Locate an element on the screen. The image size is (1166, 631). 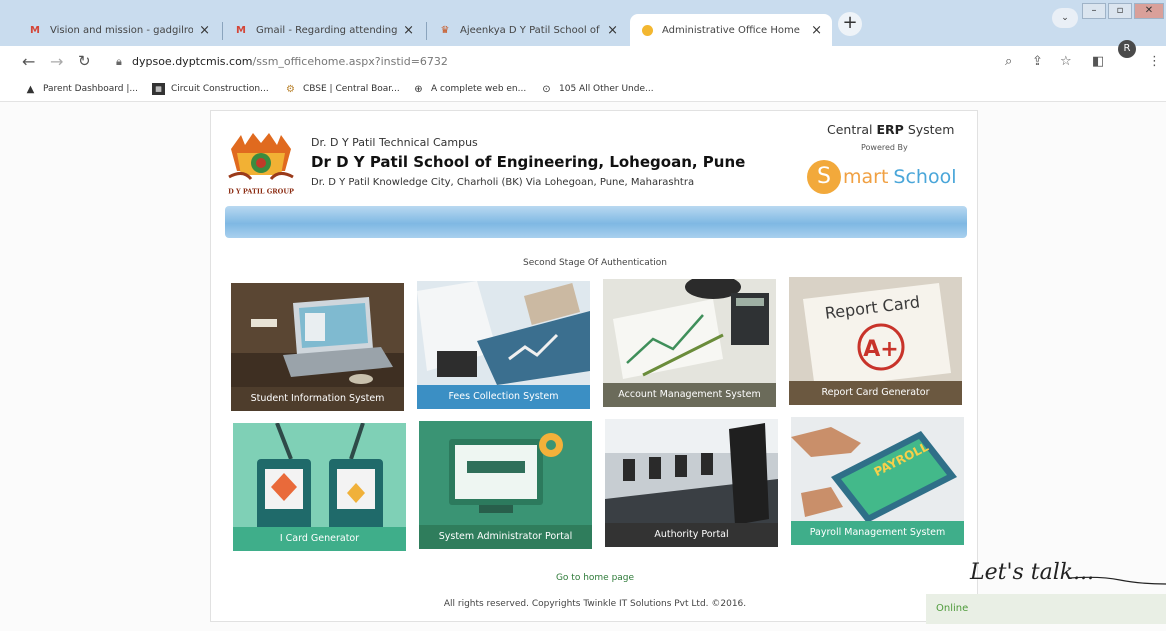
minimize-icon: – is located at coordinates (1094, 11).